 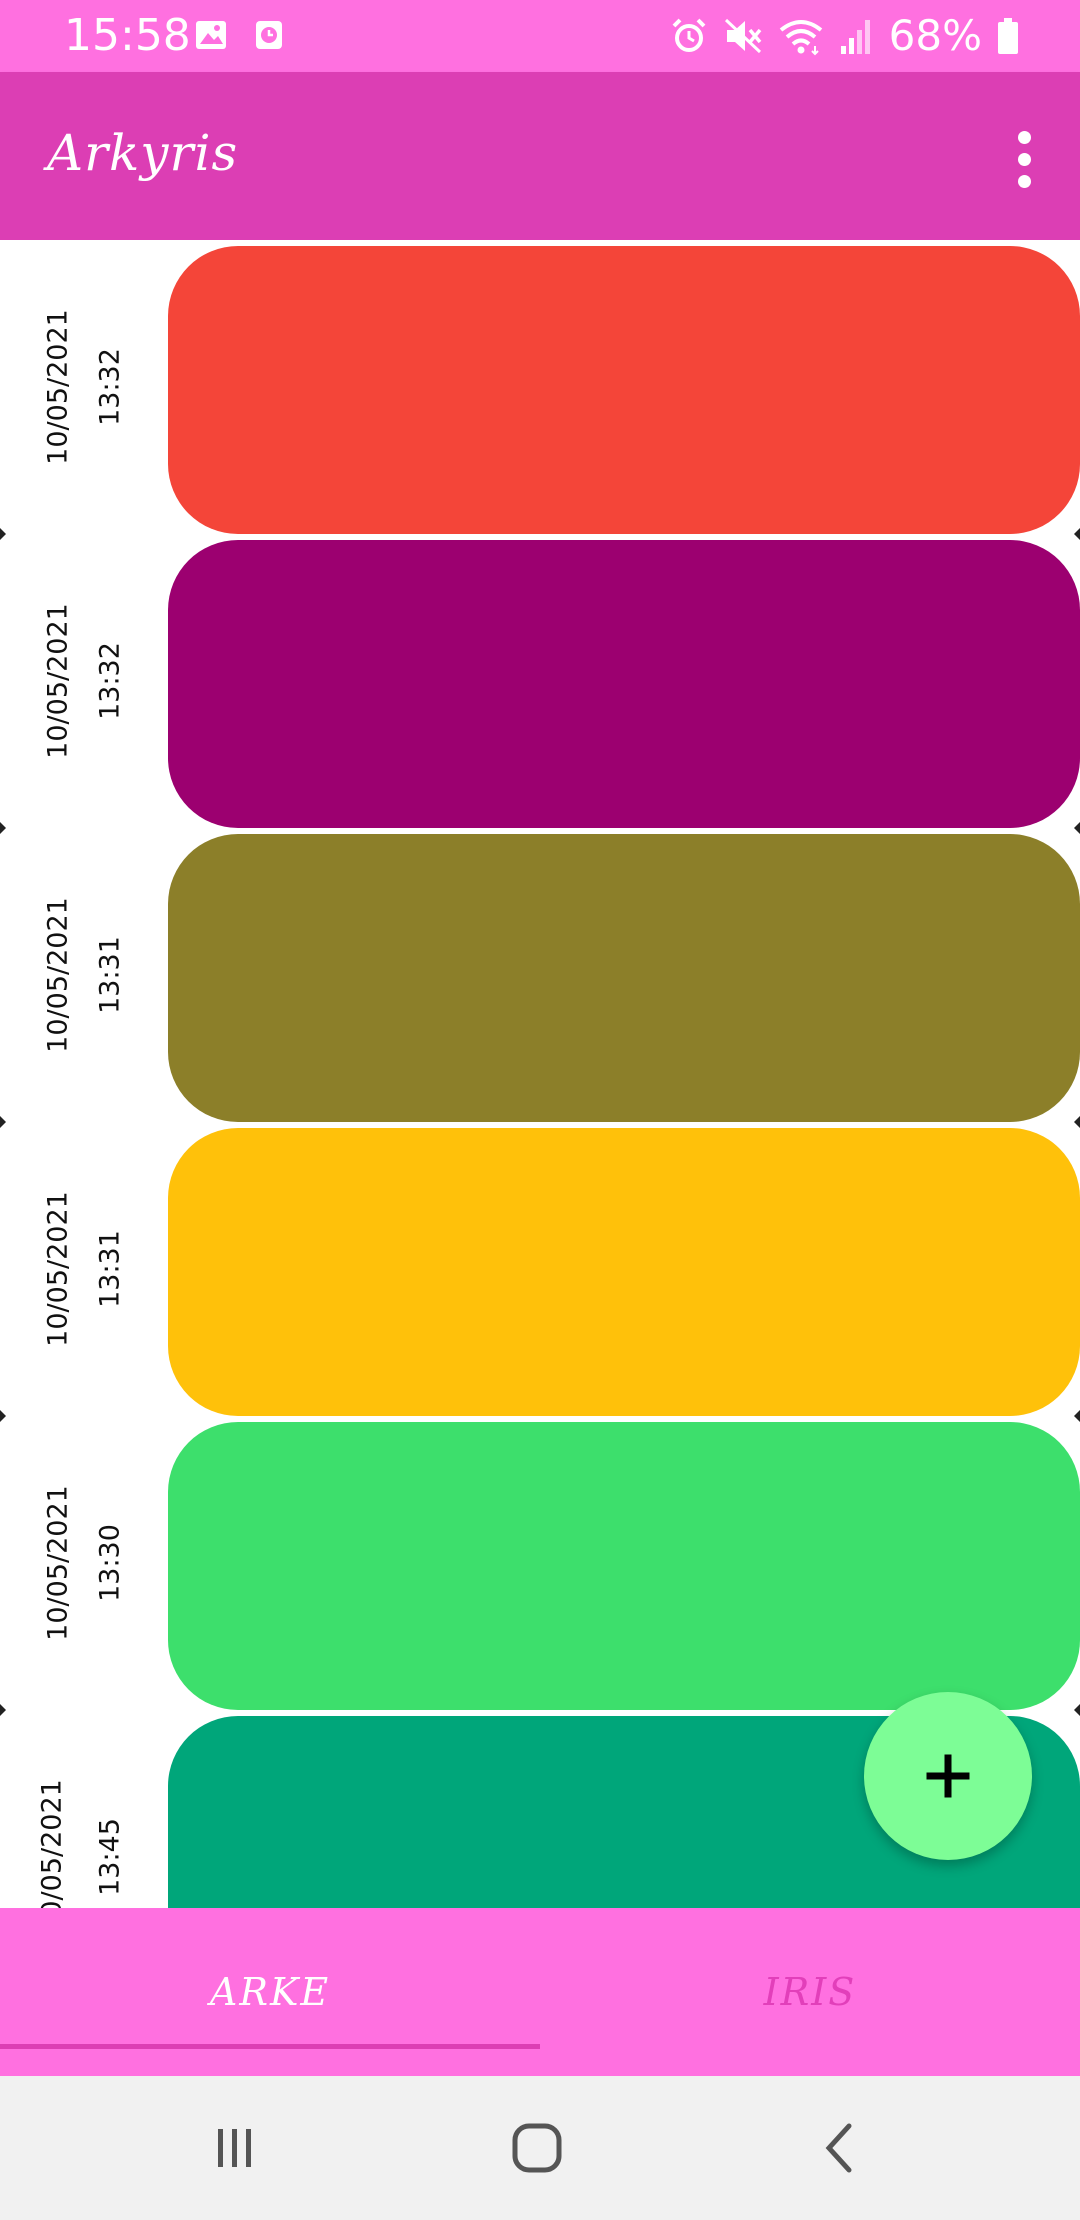 I want to click on back-icon, so click(x=840, y=2148).